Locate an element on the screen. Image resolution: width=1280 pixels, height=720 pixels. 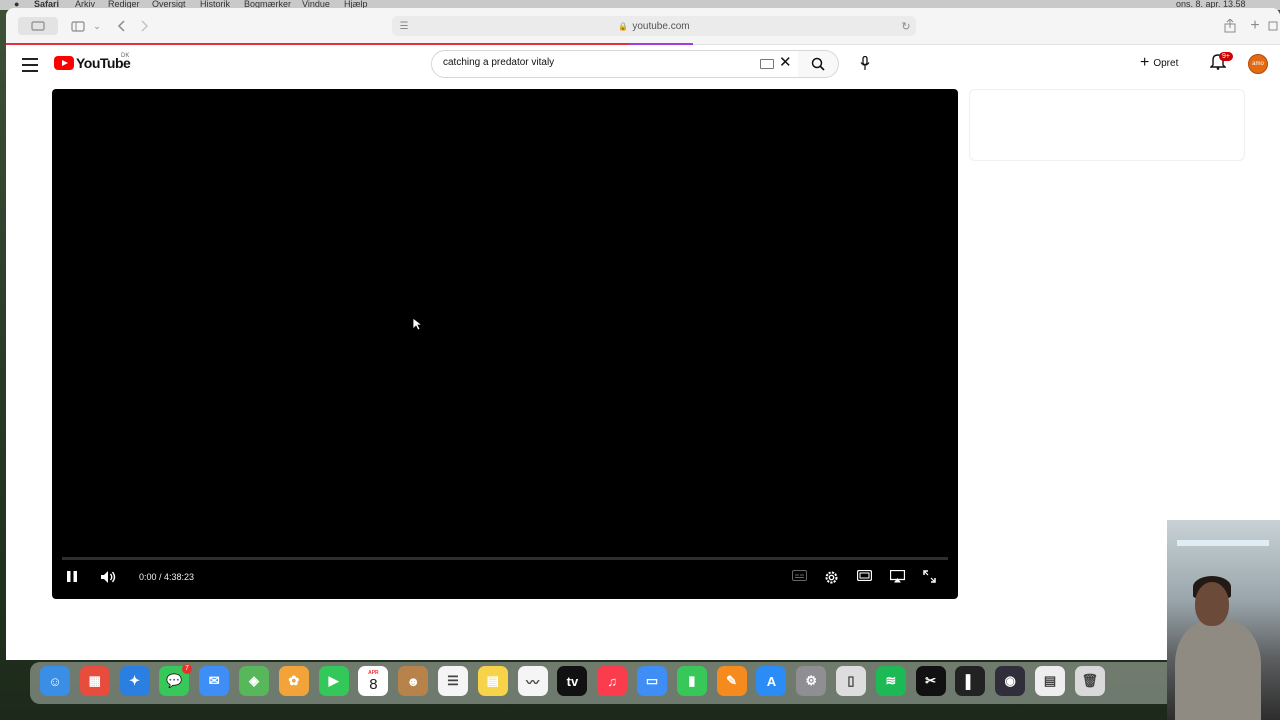
settings-button is located at coordinates (831, 577).